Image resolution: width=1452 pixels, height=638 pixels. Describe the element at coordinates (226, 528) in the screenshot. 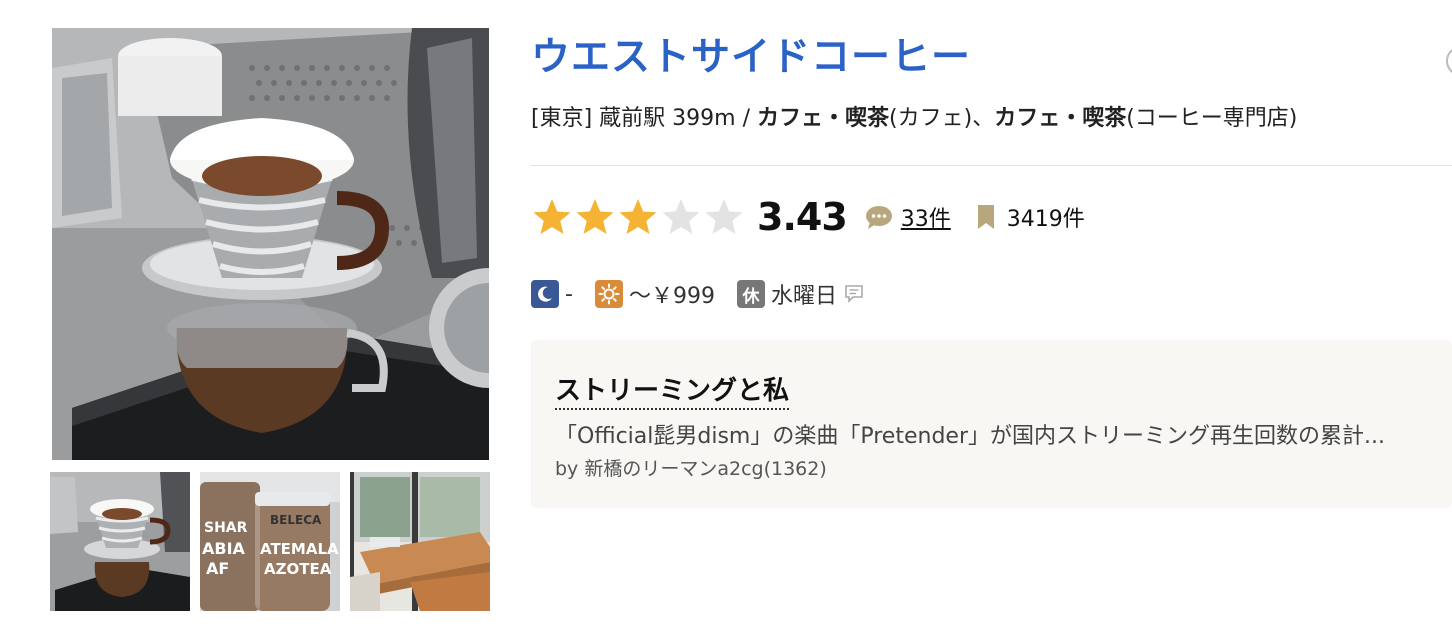

I see `svg-text: SHAR` at that location.